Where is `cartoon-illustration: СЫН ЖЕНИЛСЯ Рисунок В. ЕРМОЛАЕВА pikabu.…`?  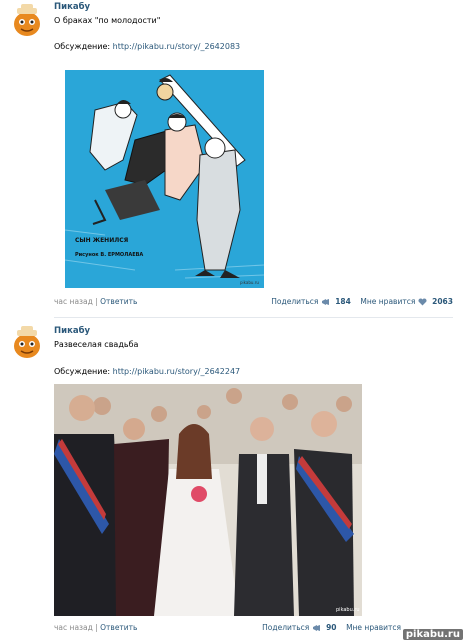
cartoon-illustration: СЫН ЖЕНИЛСЯ Рисунок В. ЕРМОЛАЕВА pikabu.… is located at coordinates (164, 179).